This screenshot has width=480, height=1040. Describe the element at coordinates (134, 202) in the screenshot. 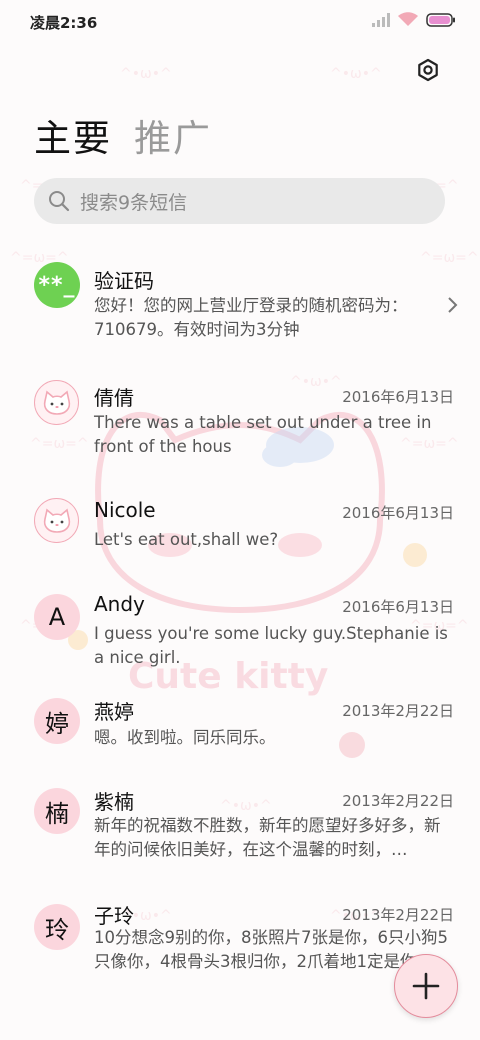

I see `search-placeholder: 搜索9条短信` at that location.